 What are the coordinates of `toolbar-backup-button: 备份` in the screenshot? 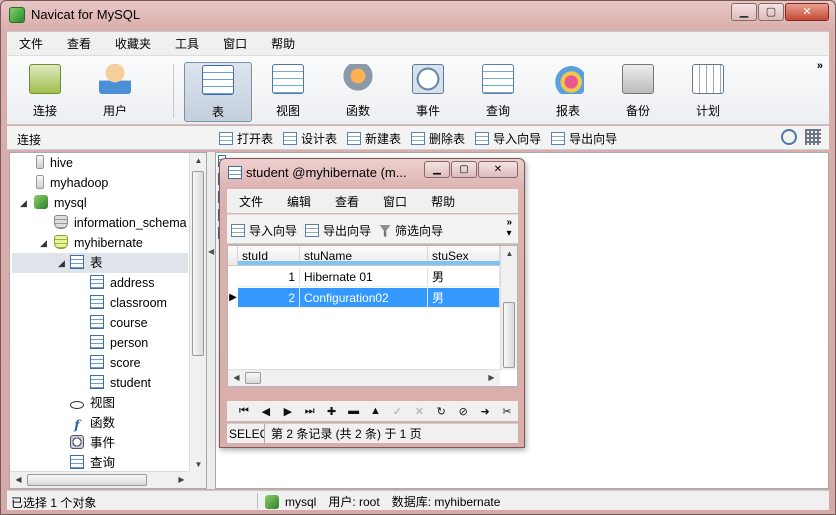 It's located at (638, 92).